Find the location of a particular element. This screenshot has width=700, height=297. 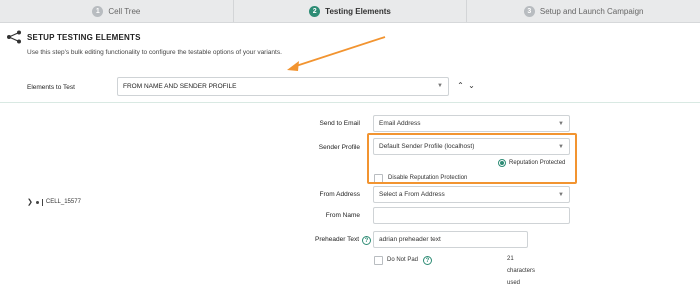

annotation-arrow is located at coordinates (336, 53).